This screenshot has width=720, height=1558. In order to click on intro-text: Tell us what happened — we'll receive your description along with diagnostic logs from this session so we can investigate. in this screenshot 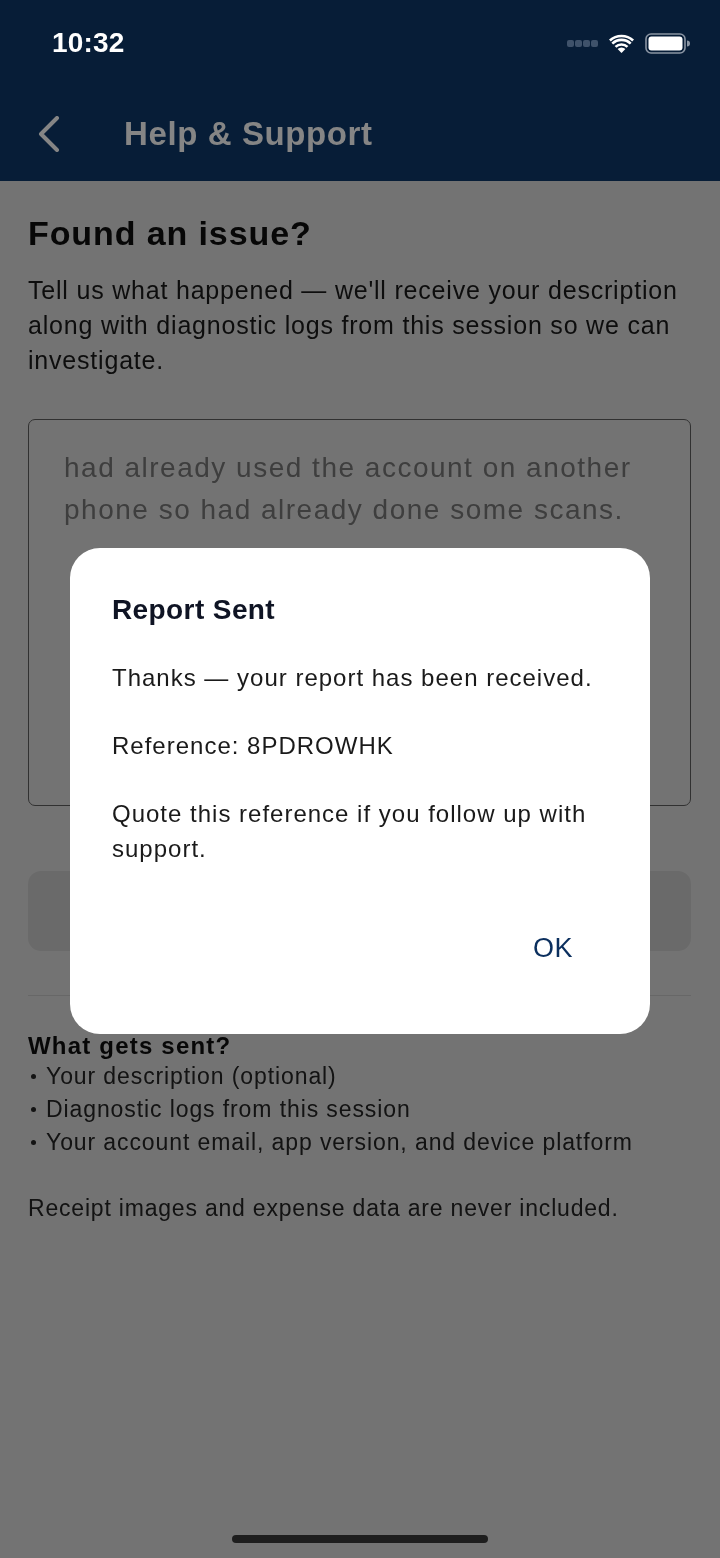, I will do `click(353, 325)`.